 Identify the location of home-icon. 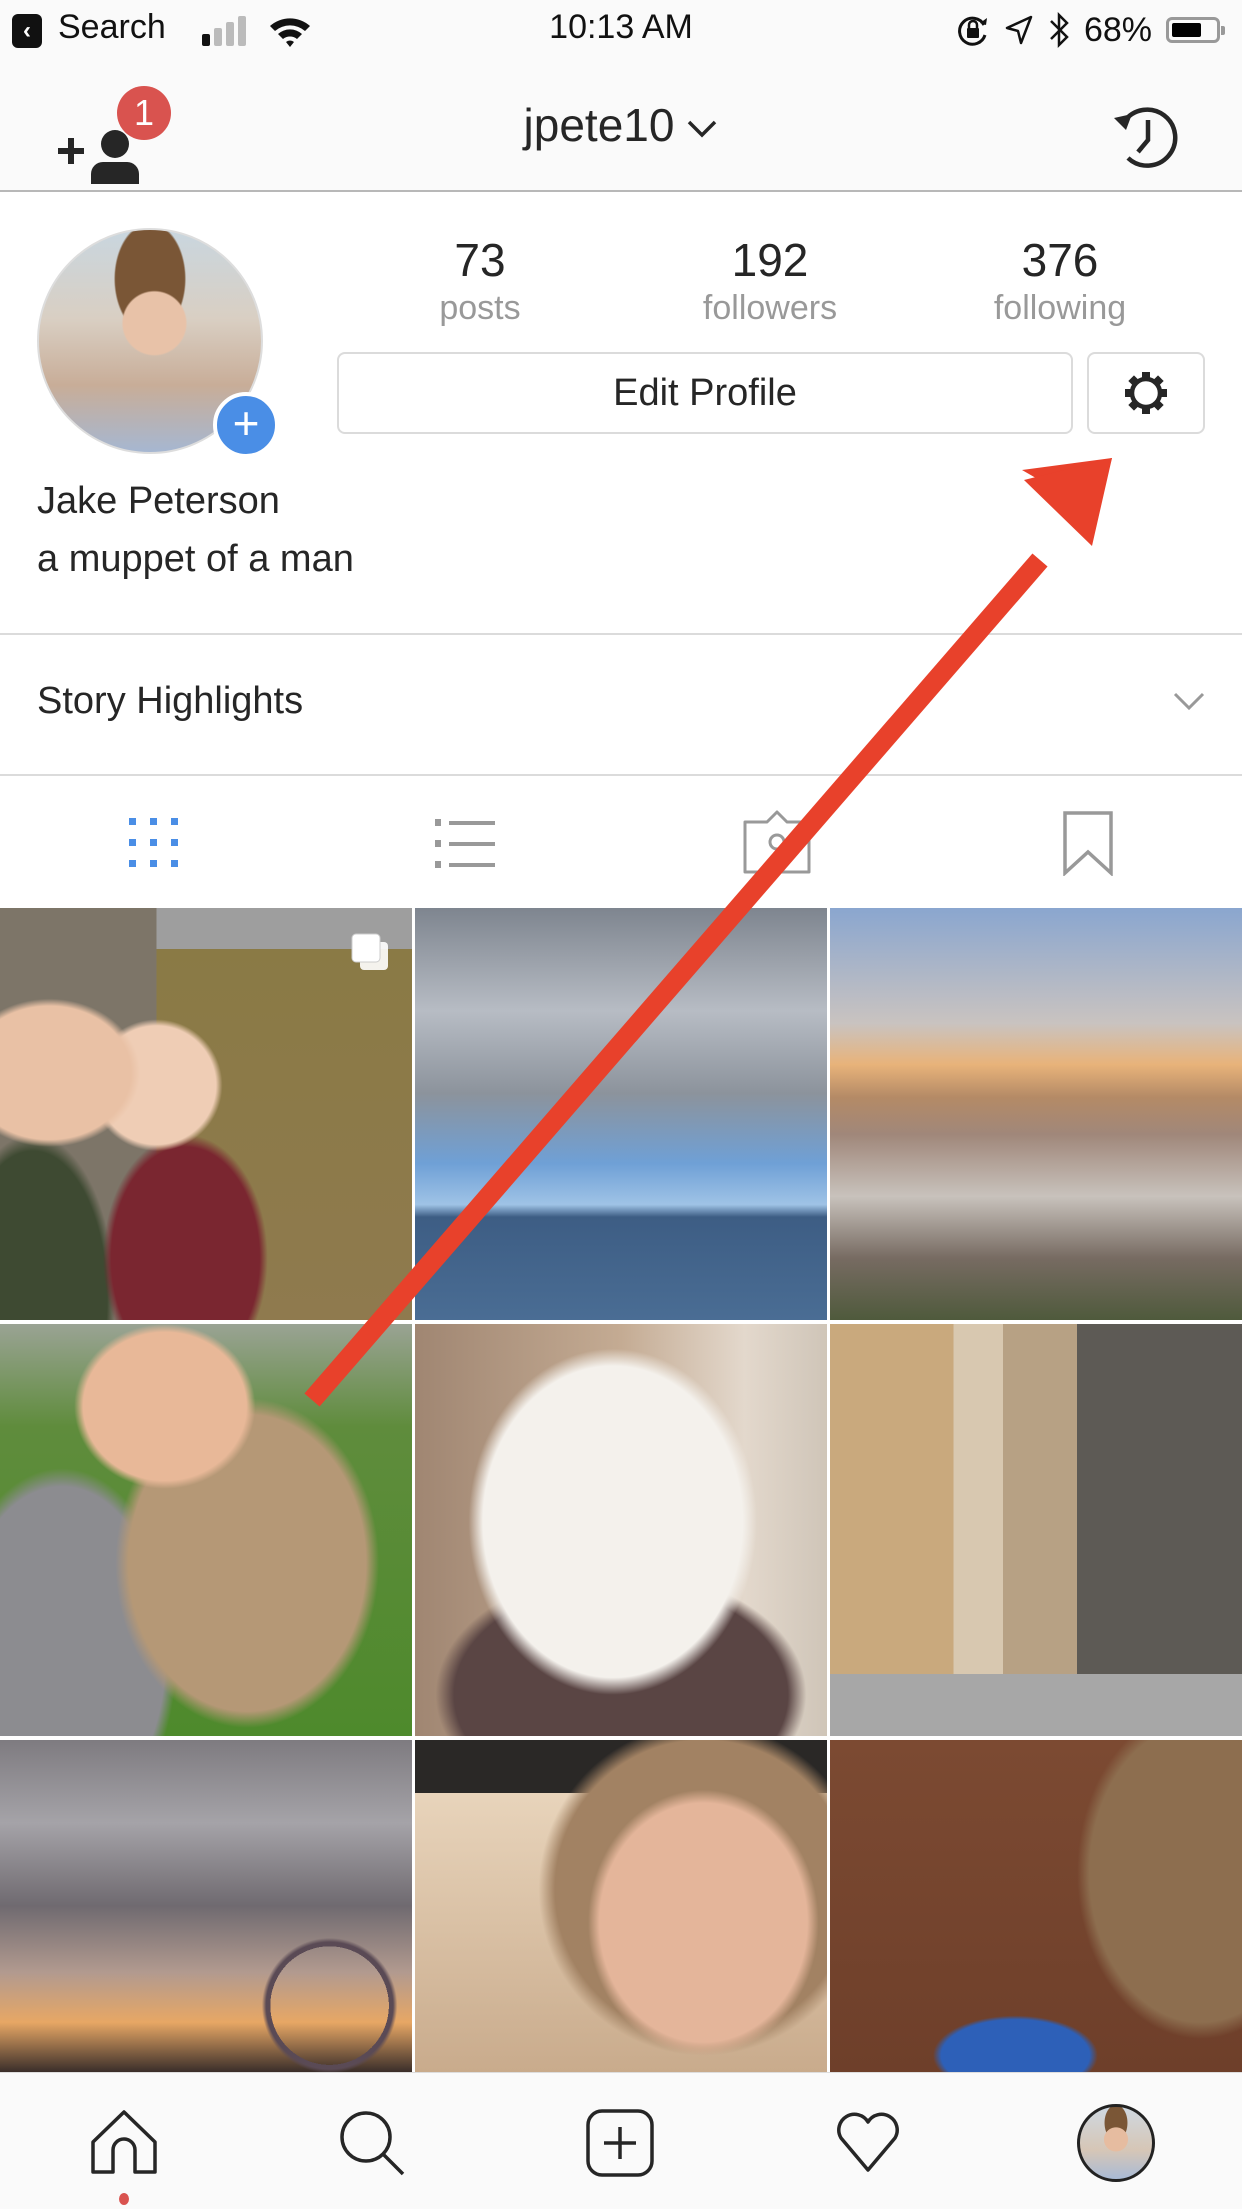
(124, 2142).